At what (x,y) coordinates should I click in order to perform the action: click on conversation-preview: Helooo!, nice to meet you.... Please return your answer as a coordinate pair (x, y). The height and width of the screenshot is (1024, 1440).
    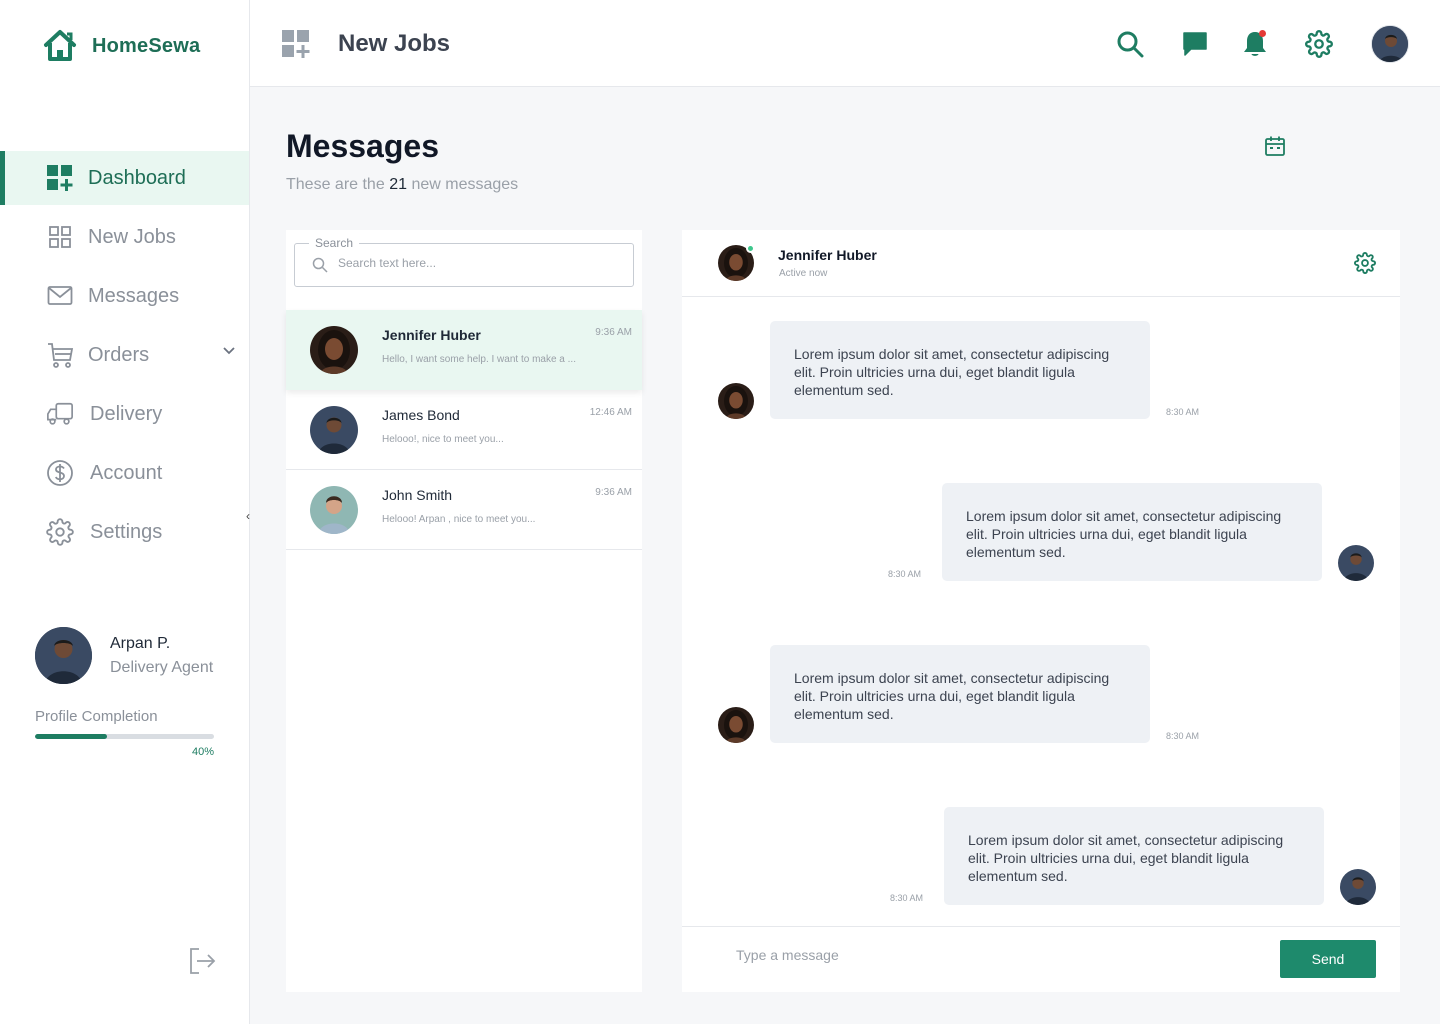
    Looking at the image, I should click on (443, 439).